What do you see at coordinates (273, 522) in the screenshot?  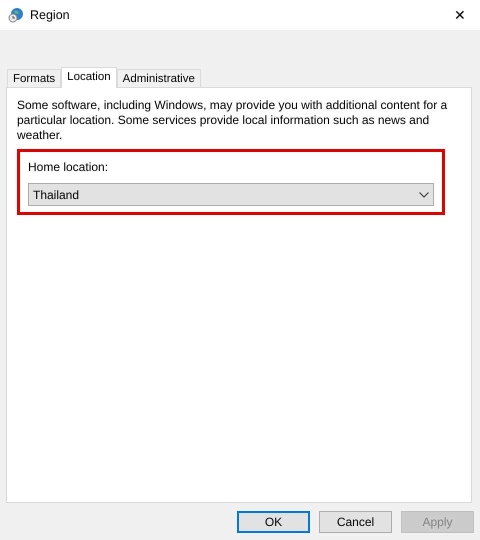 I see `dialog-button: OK` at bounding box center [273, 522].